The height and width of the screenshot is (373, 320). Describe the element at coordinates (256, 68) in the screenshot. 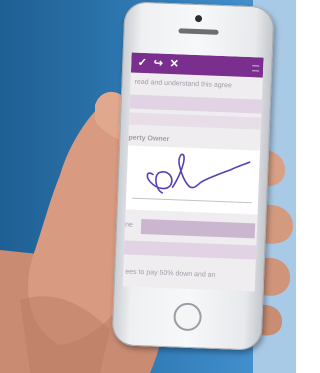

I see `menu-icon` at that location.